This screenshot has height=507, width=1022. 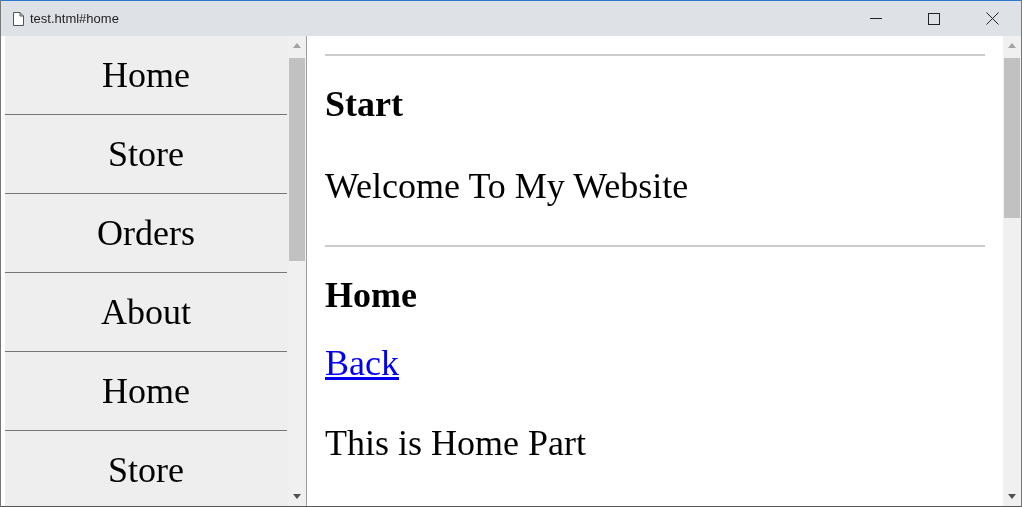 What do you see at coordinates (992, 18) in the screenshot?
I see `close-icon` at bounding box center [992, 18].